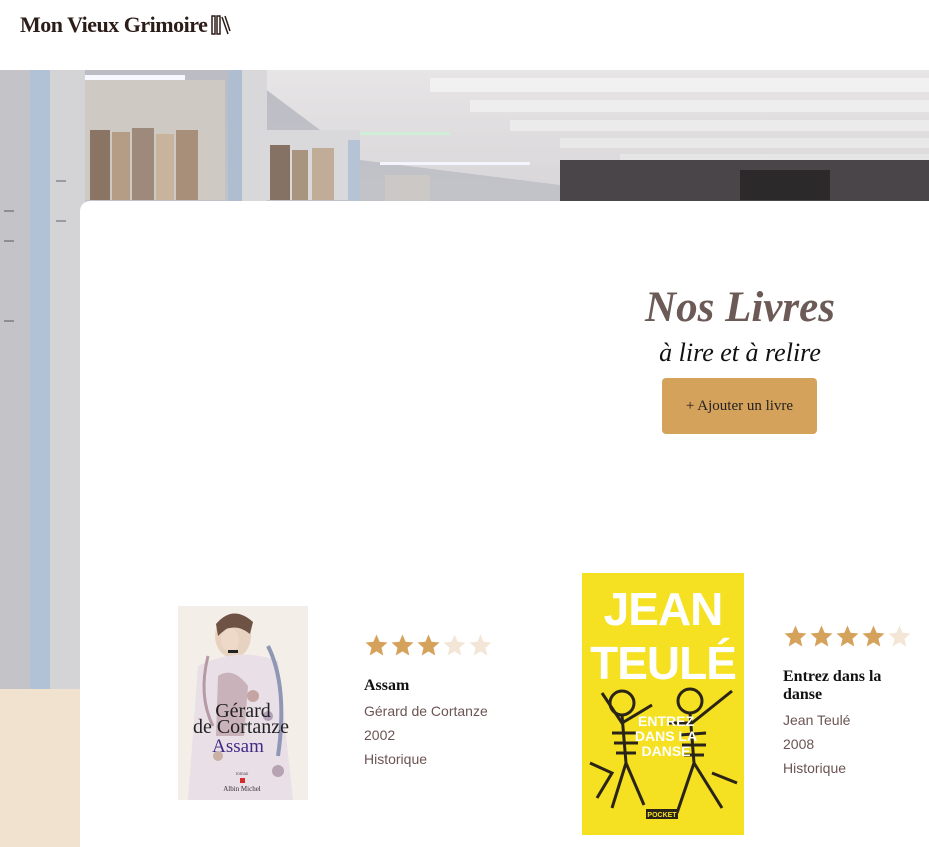 The height and width of the screenshot is (847, 929). What do you see at coordinates (663, 704) in the screenshot?
I see `book-cover: JEAN TEULÉ ENTREZ DANS LA DANSE POCKET` at bounding box center [663, 704].